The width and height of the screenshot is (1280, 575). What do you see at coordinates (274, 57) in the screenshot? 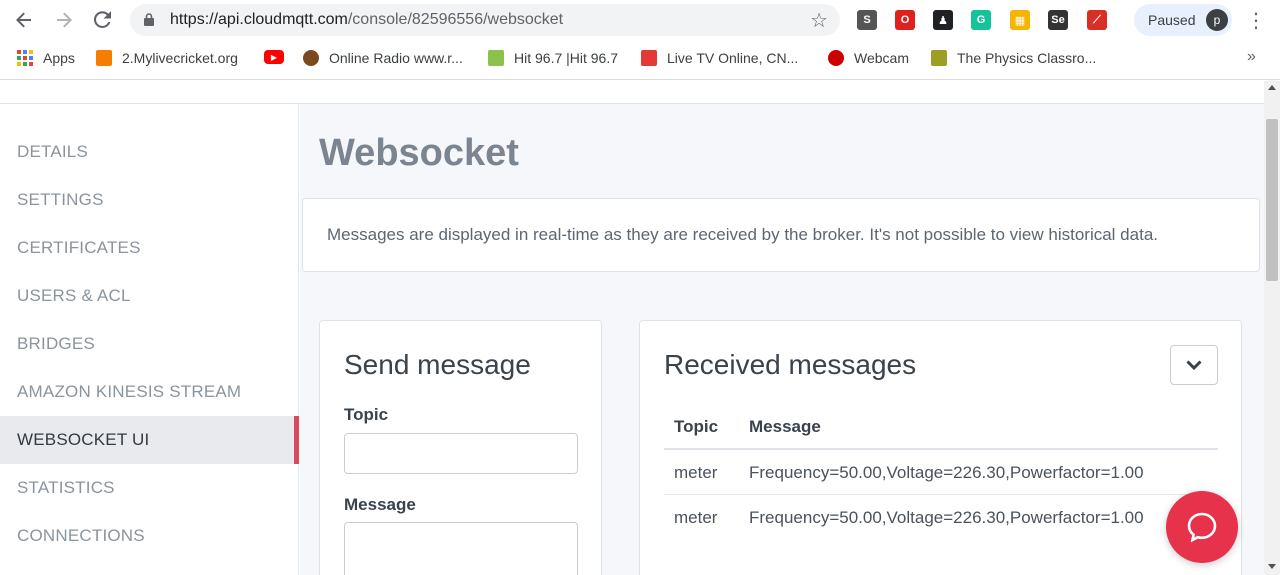
I see `youtube-icon: ▶` at bounding box center [274, 57].